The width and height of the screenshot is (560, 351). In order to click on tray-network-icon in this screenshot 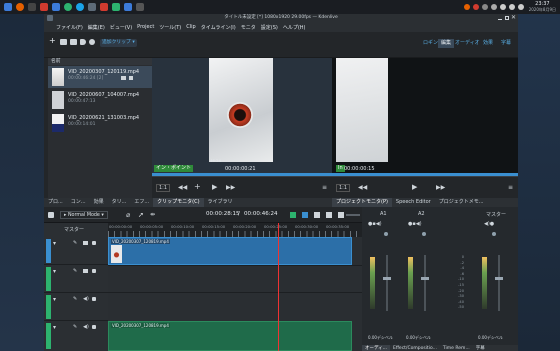, I will do `click(502, 7)`.